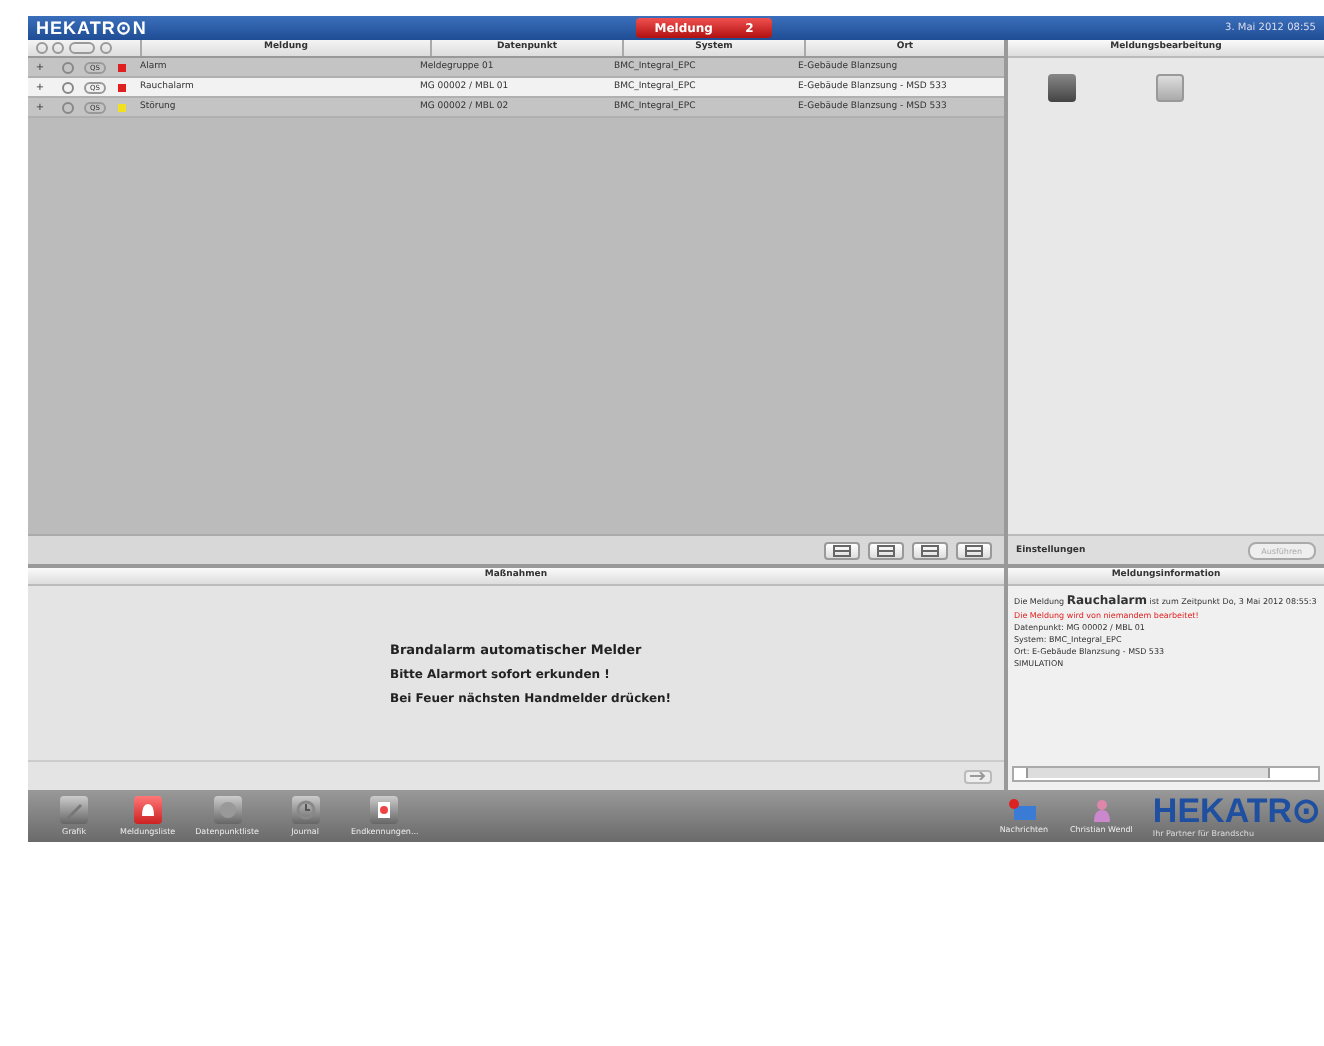 Image resolution: width=1324 pixels, height=1046 pixels. Describe the element at coordinates (1166, 774) in the screenshot. I see `scrollbar` at that location.